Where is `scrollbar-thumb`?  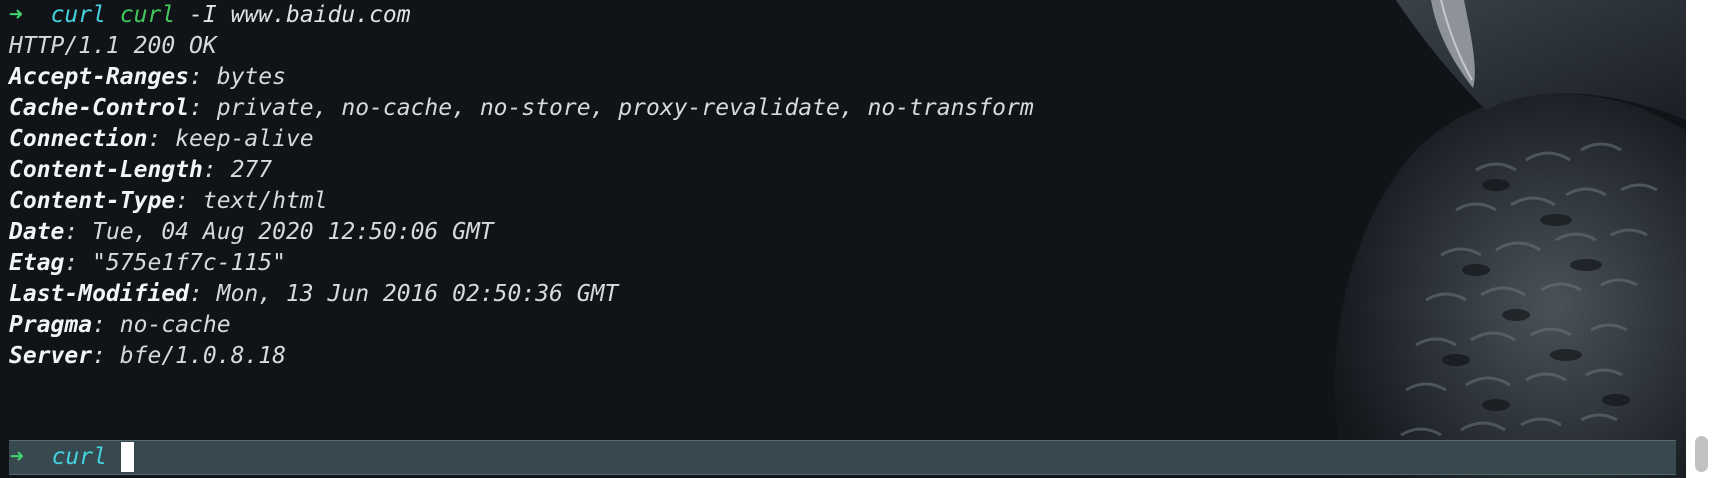 scrollbar-thumb is located at coordinates (1701, 454).